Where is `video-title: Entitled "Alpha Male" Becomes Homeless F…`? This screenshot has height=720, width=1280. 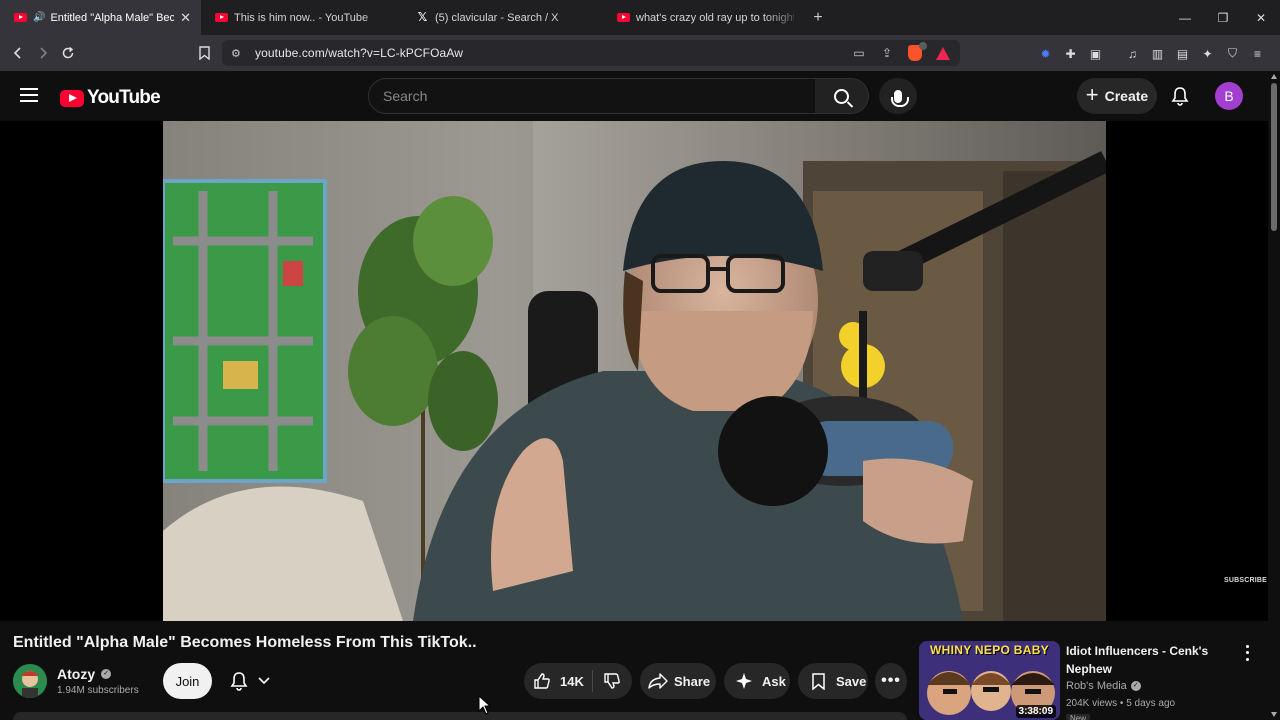
video-title: Entitled "Alpha Male" Becomes Homeless F… is located at coordinates (245, 642).